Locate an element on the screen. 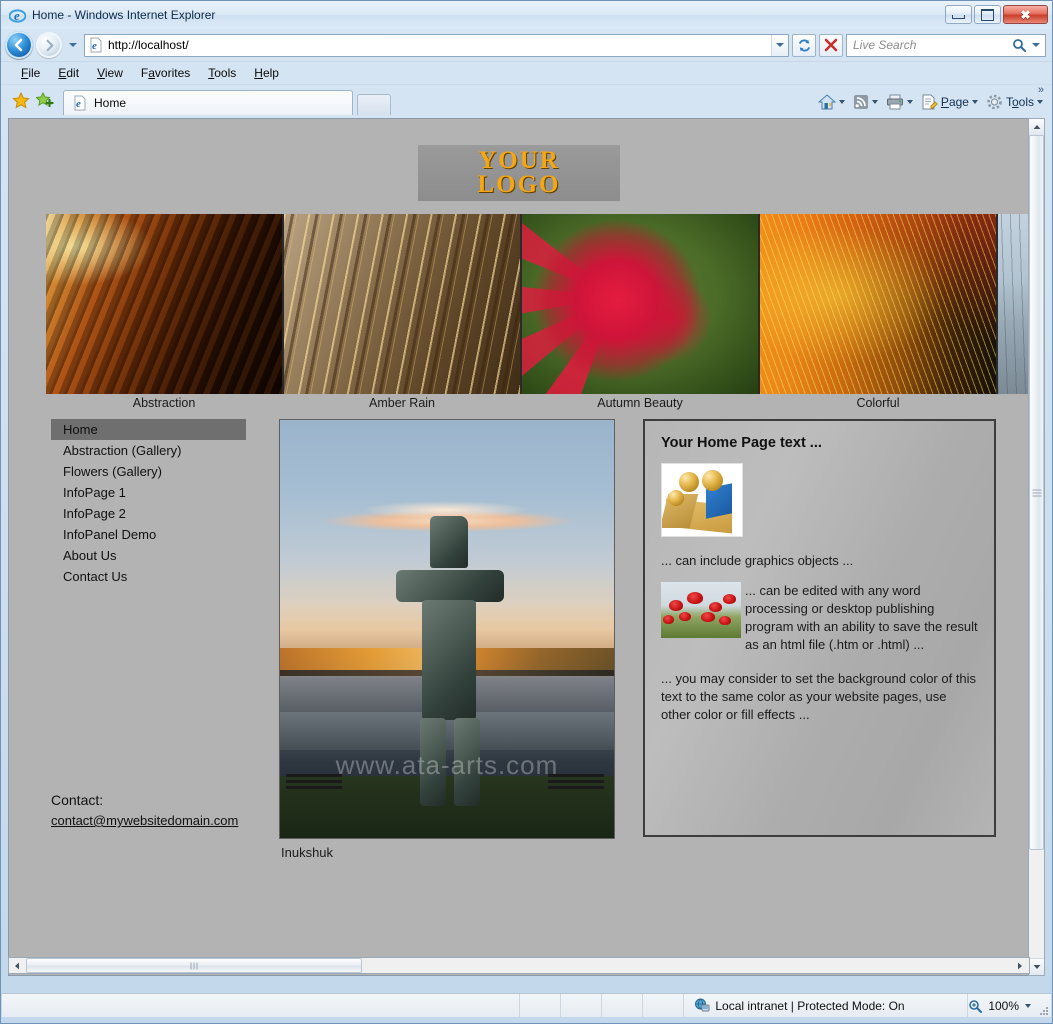 This screenshot has height=1024, width=1053. gallery-item: Amber Rain is located at coordinates (403, 312).